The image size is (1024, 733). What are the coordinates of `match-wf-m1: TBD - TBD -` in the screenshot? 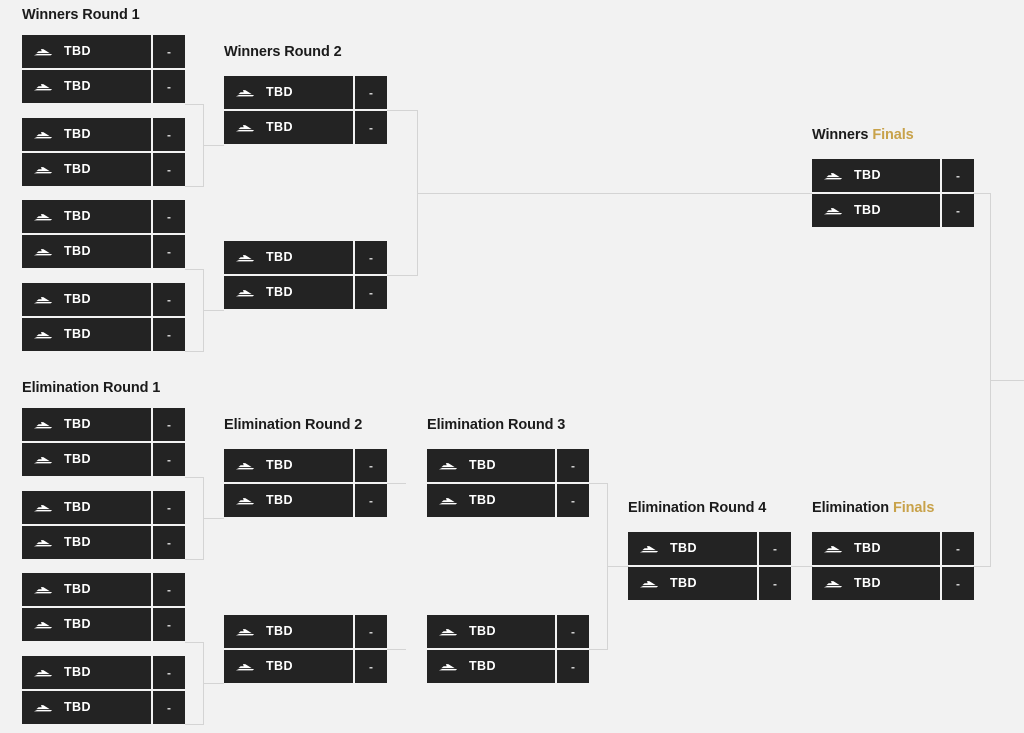 It's located at (893, 193).